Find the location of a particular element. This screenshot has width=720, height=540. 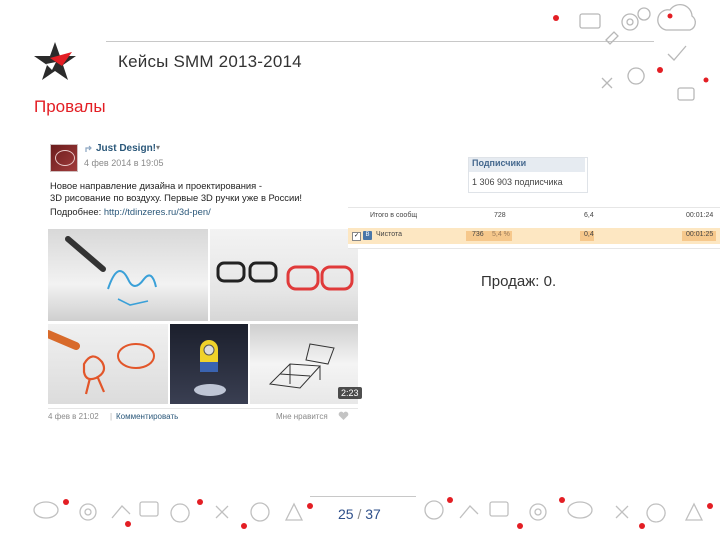

stats-cell-label: Чистотa is located at coordinates (389, 234).